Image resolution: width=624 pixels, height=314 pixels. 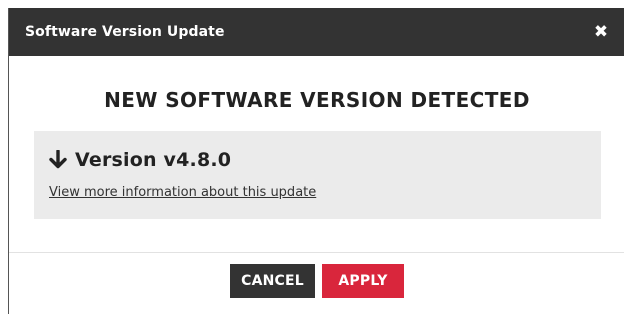 What do you see at coordinates (363, 281) in the screenshot?
I see `apply-button: APPLY` at bounding box center [363, 281].